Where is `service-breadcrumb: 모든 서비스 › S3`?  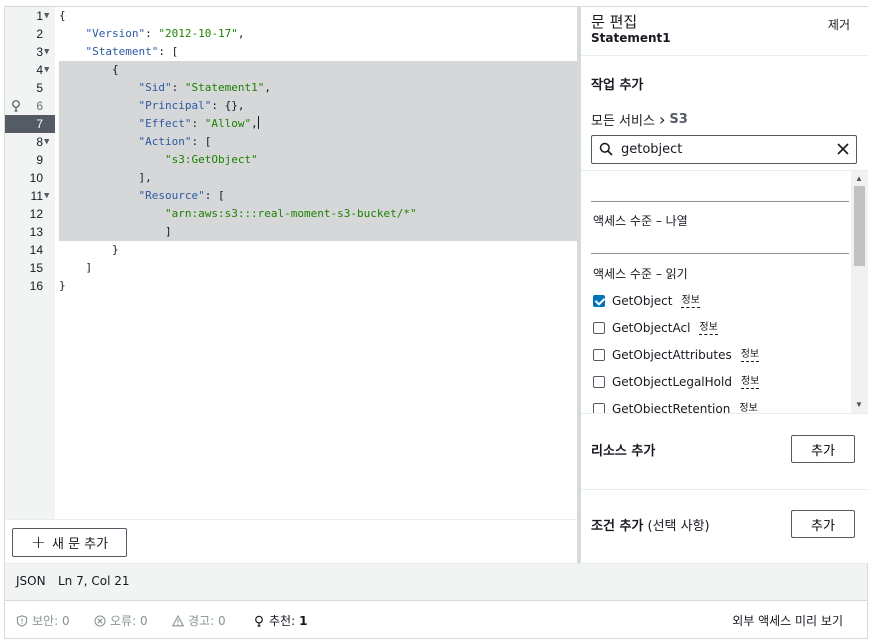
service-breadcrumb: 모든 서비스 › S3 is located at coordinates (639, 119).